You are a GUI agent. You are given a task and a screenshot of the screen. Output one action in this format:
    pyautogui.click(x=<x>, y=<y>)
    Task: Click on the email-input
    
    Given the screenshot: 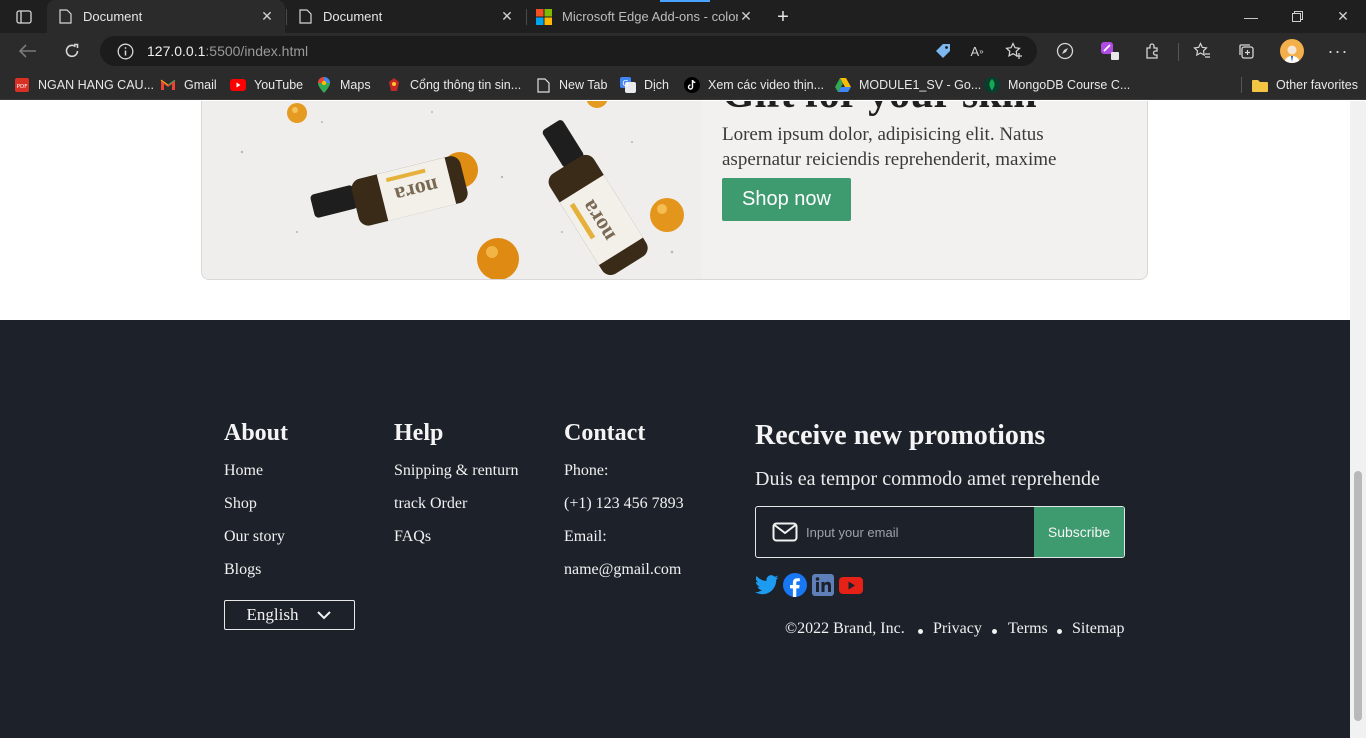 What is the action you would take?
    pyautogui.click(x=916, y=532)
    